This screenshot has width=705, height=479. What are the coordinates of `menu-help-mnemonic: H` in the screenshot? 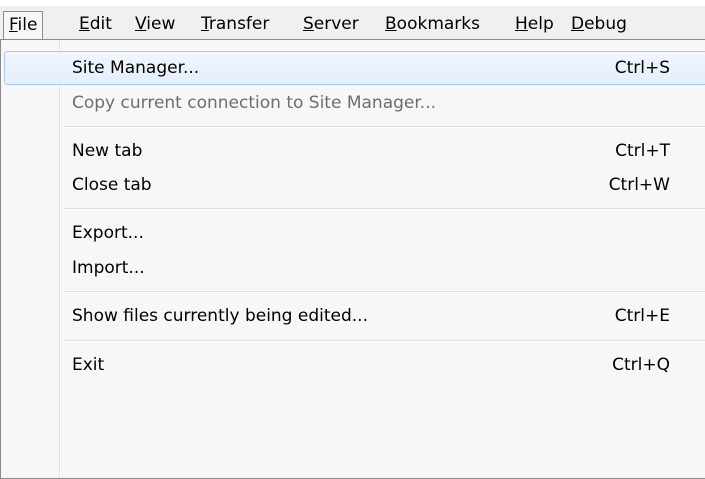 It's located at (521, 24).